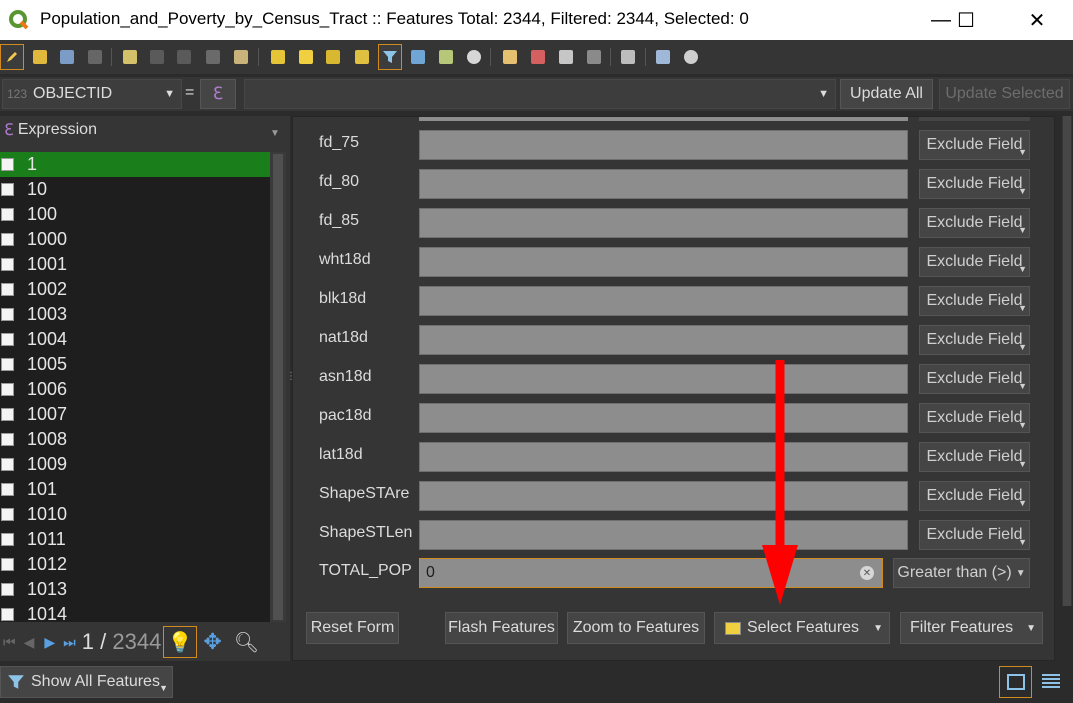 This screenshot has height=703, width=1073. Describe the element at coordinates (362, 57) in the screenshot. I see `deselect-all-button` at that location.